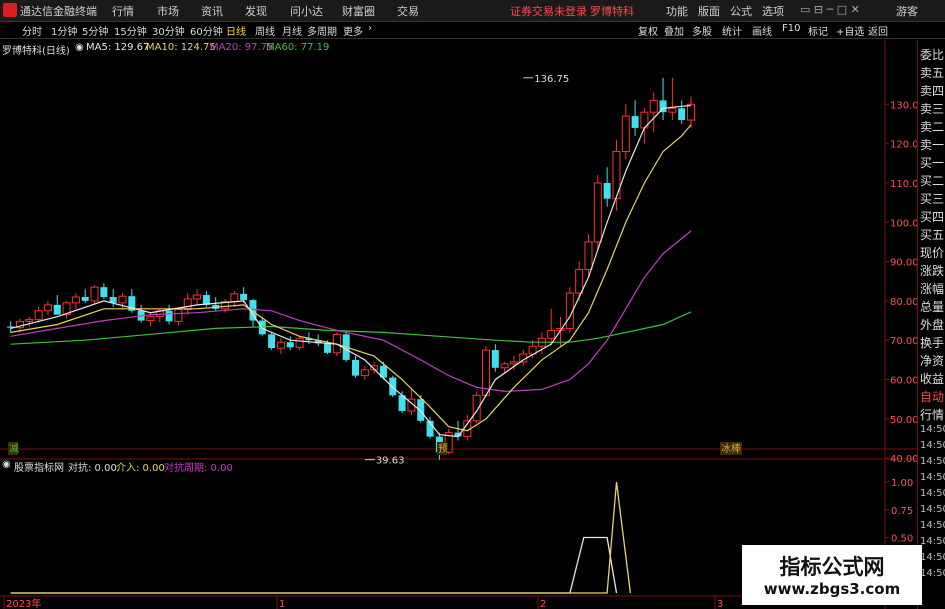 Image resolution: width=945 pixels, height=609 pixels. Describe the element at coordinates (932, 396) in the screenshot. I see `side-label-19: 自动` at that location.